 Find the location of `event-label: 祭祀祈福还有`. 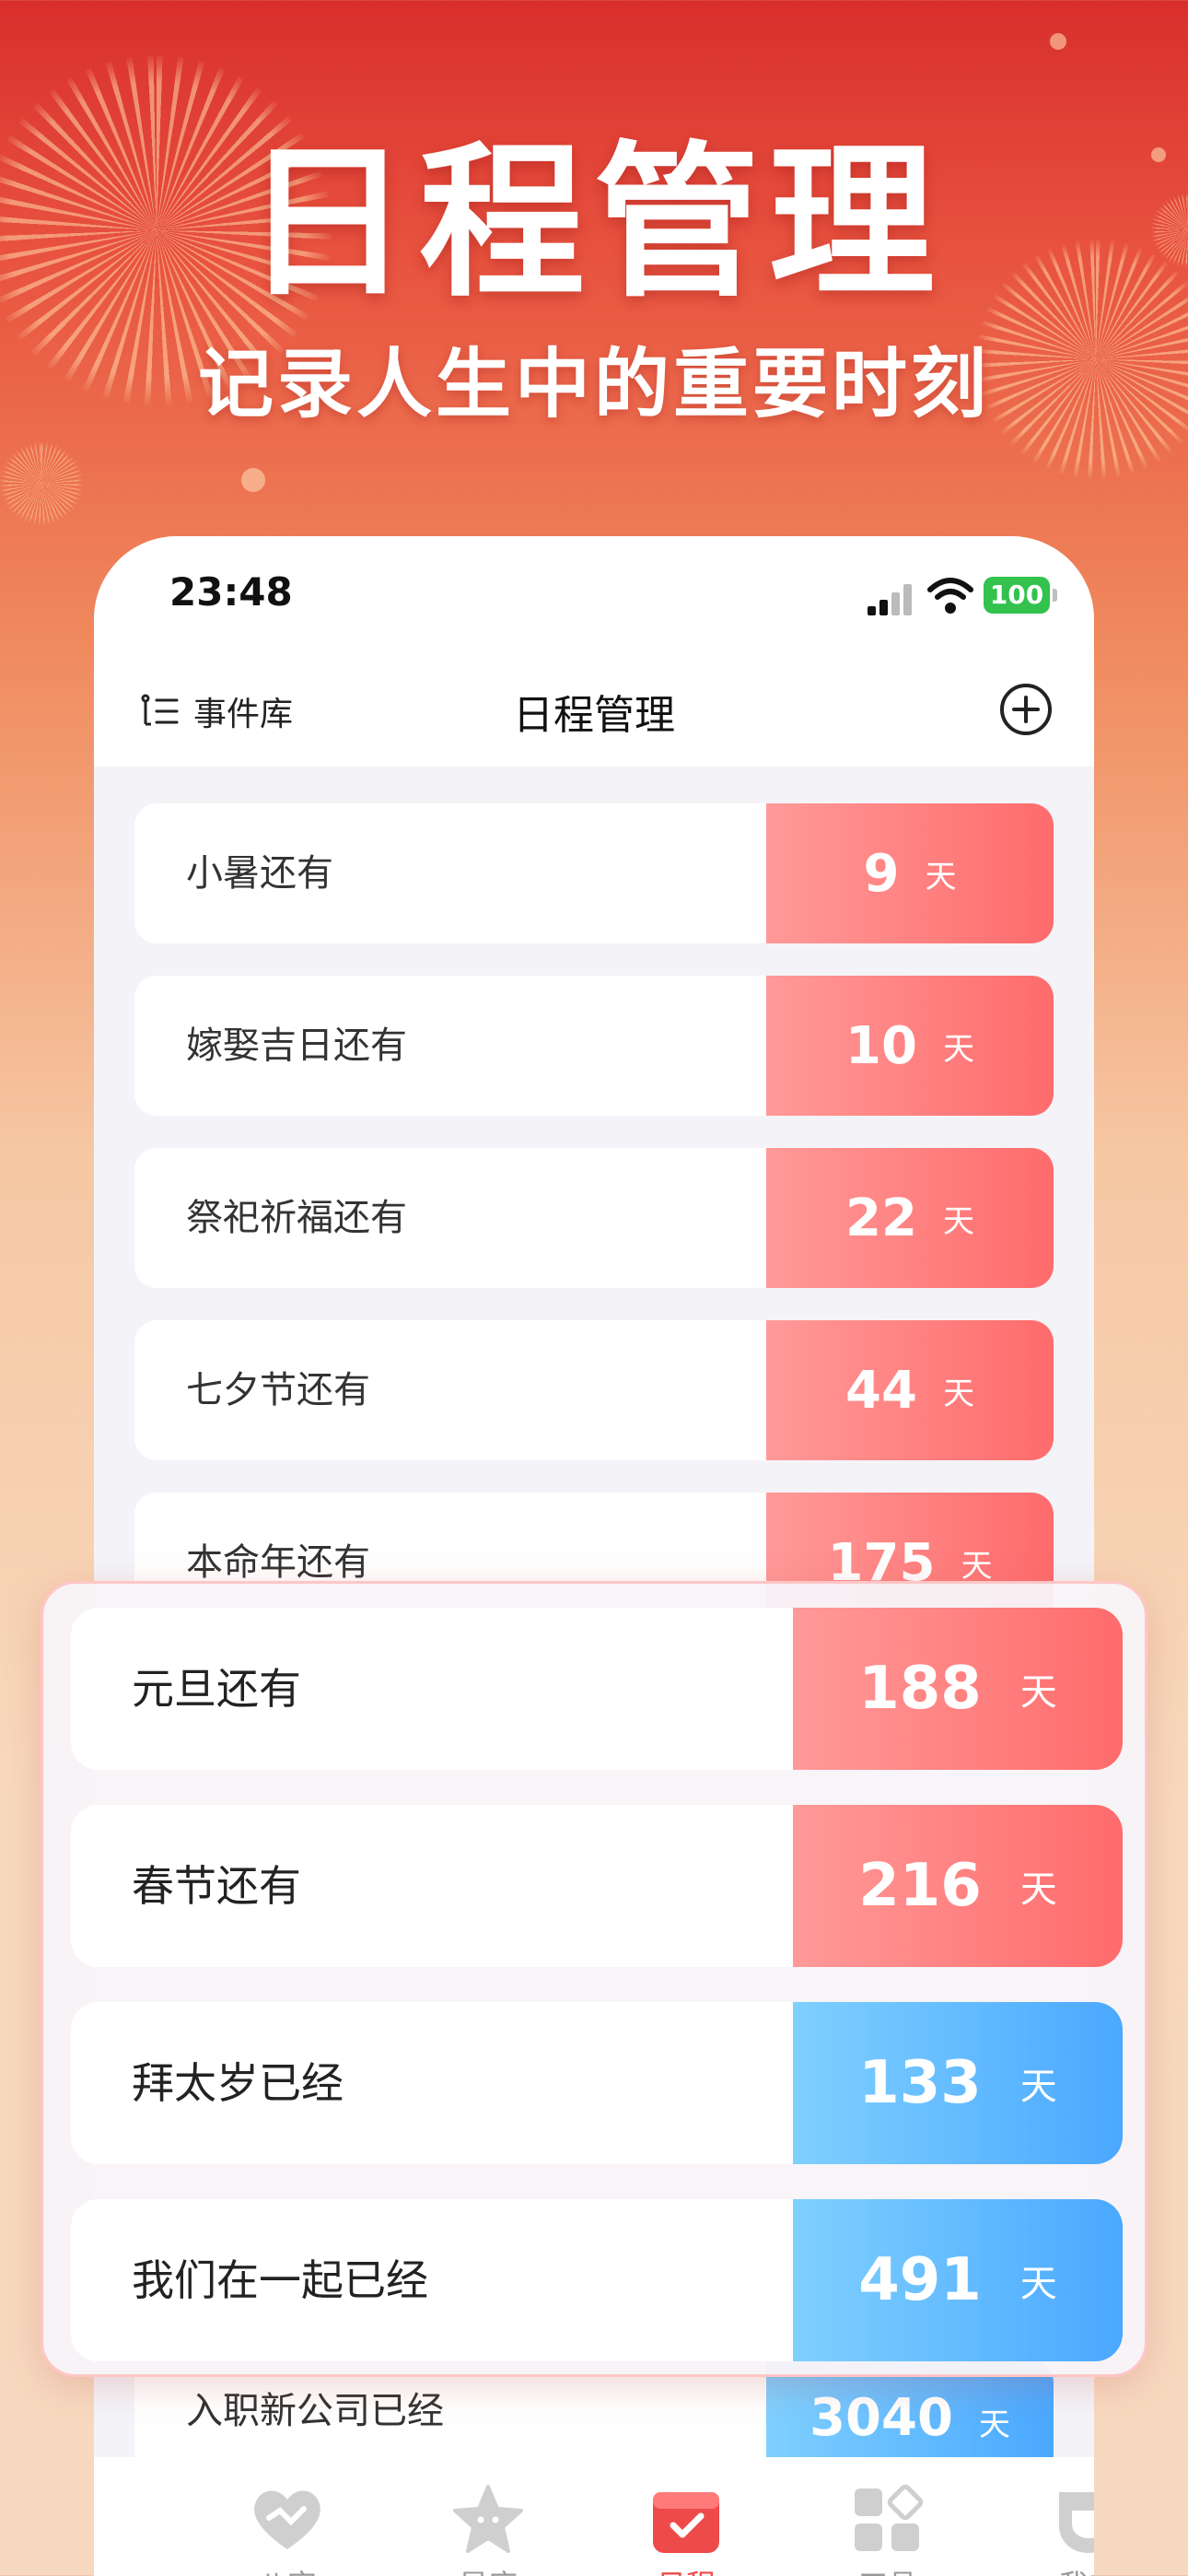

event-label: 祭祀祈福还有 is located at coordinates (296, 1218).